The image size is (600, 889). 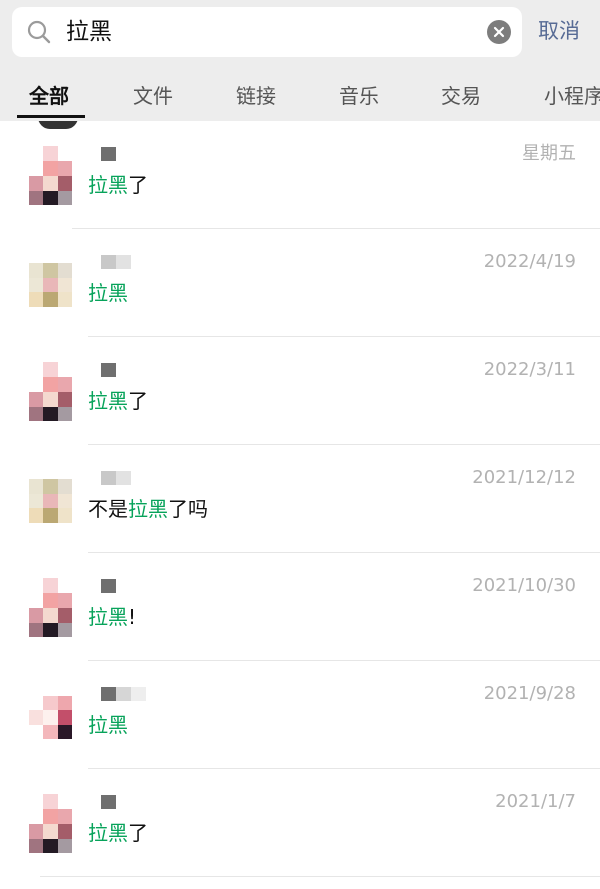 What do you see at coordinates (300, 715) in the screenshot?
I see `result-item: 2021/9/28 拉黑` at bounding box center [300, 715].